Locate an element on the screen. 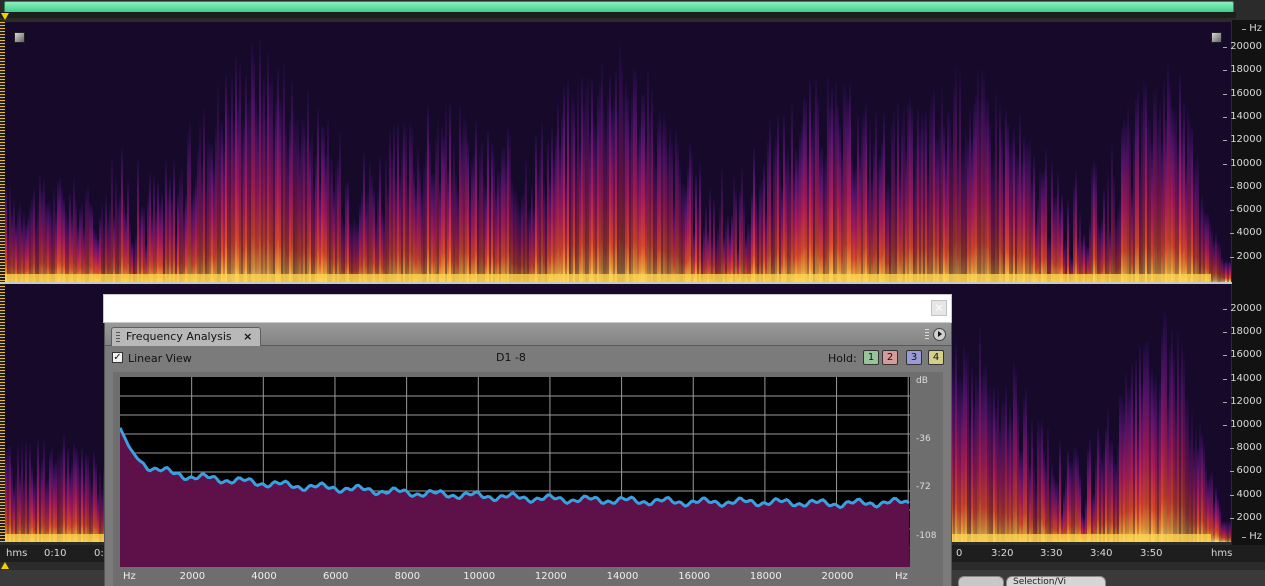 Image resolution: width=1265 pixels, height=586 pixels. db-tick: -72 is located at coordinates (923, 487).